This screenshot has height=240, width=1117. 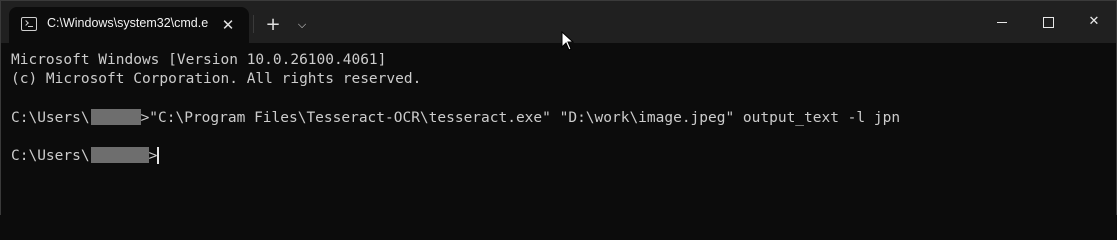 I want to click on tab-close-button: ✕, so click(x=228, y=25).